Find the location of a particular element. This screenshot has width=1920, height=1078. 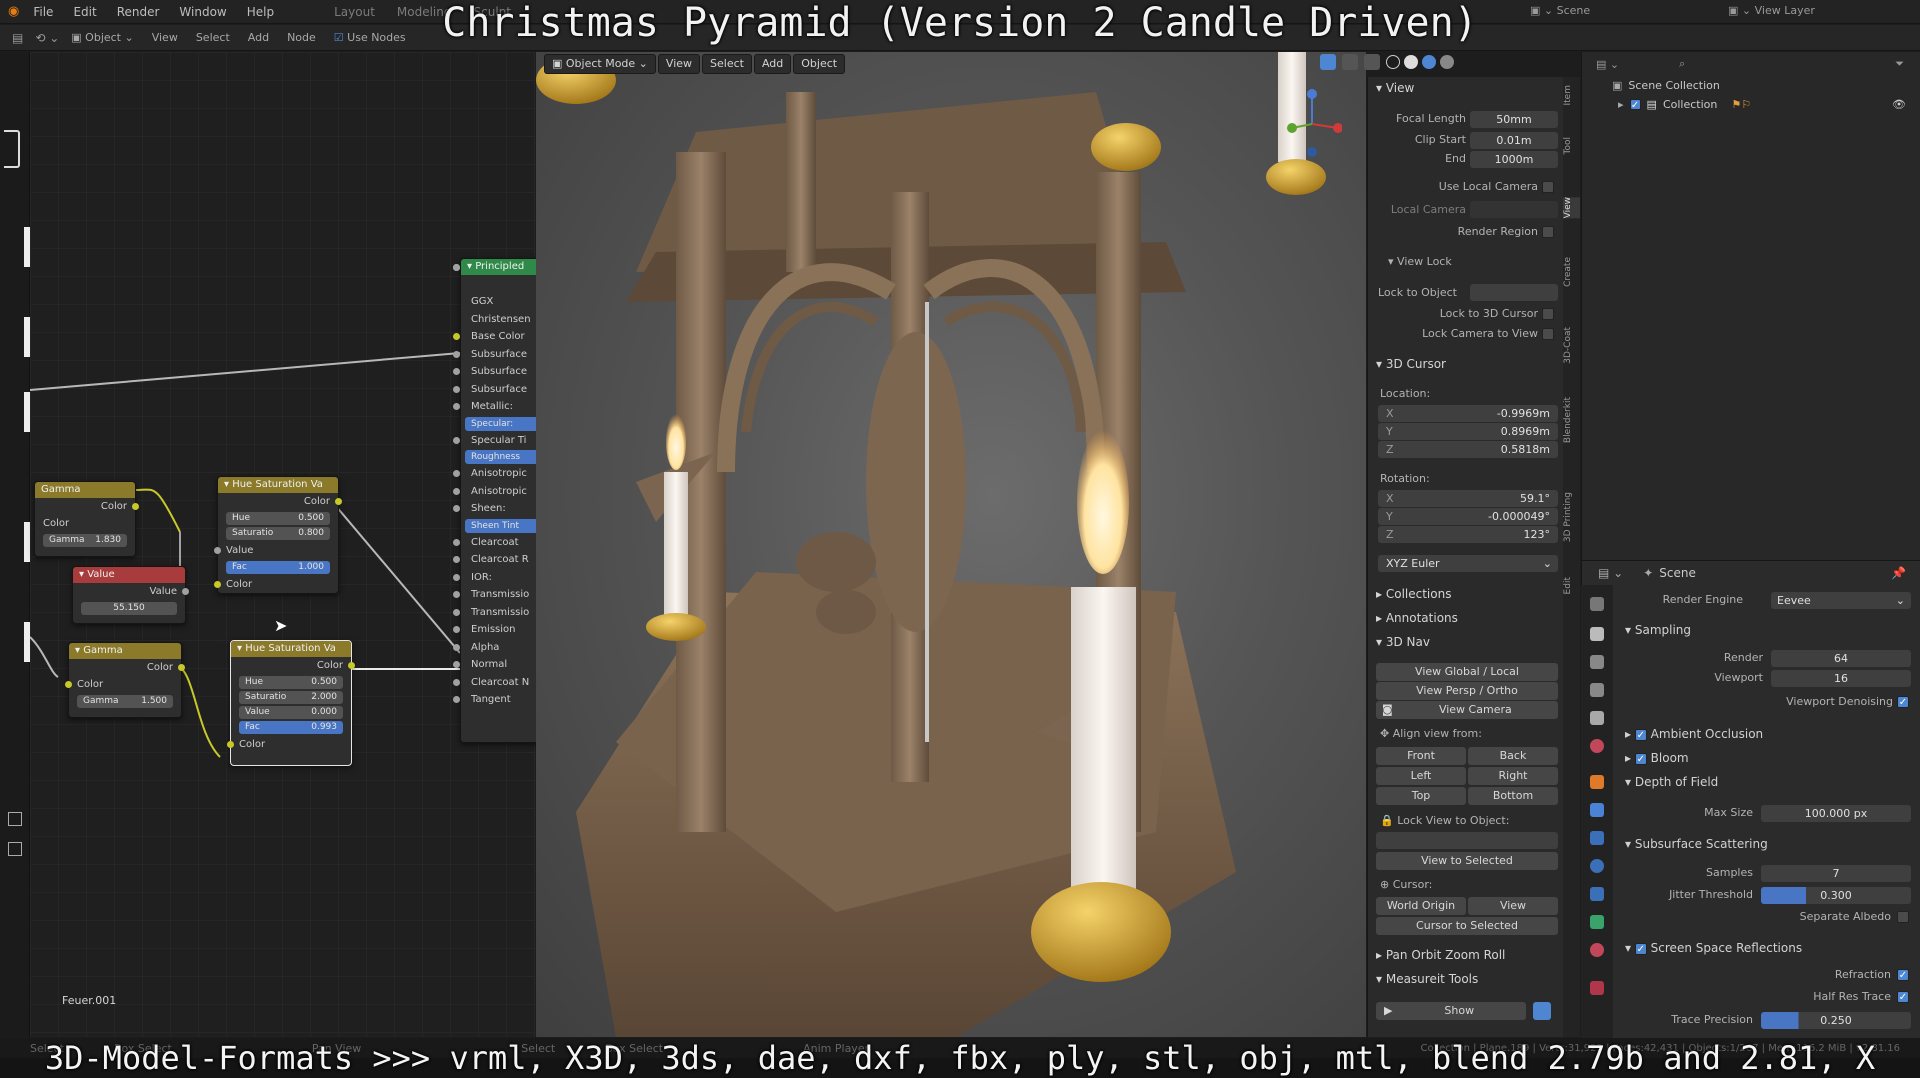

outliner-collection-row: ▸ ▤ Collection ⚑⚐ 👁 is located at coordinates (1751, 104).